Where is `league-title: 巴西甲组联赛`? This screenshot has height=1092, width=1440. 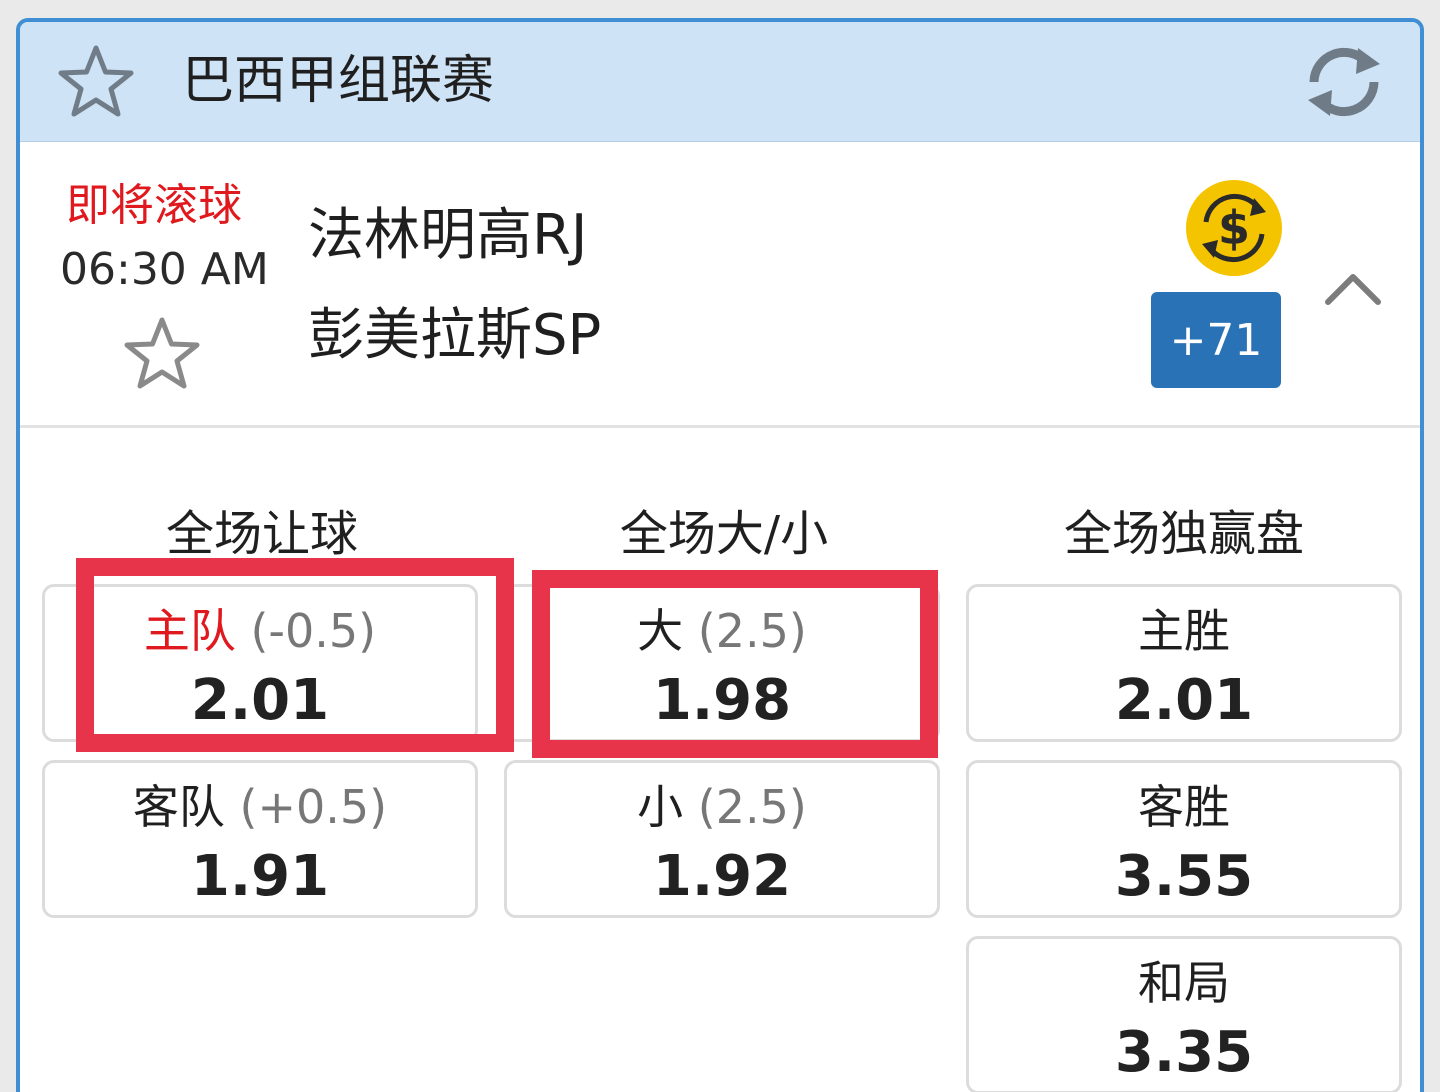
league-title: 巴西甲组联赛 is located at coordinates (338, 81).